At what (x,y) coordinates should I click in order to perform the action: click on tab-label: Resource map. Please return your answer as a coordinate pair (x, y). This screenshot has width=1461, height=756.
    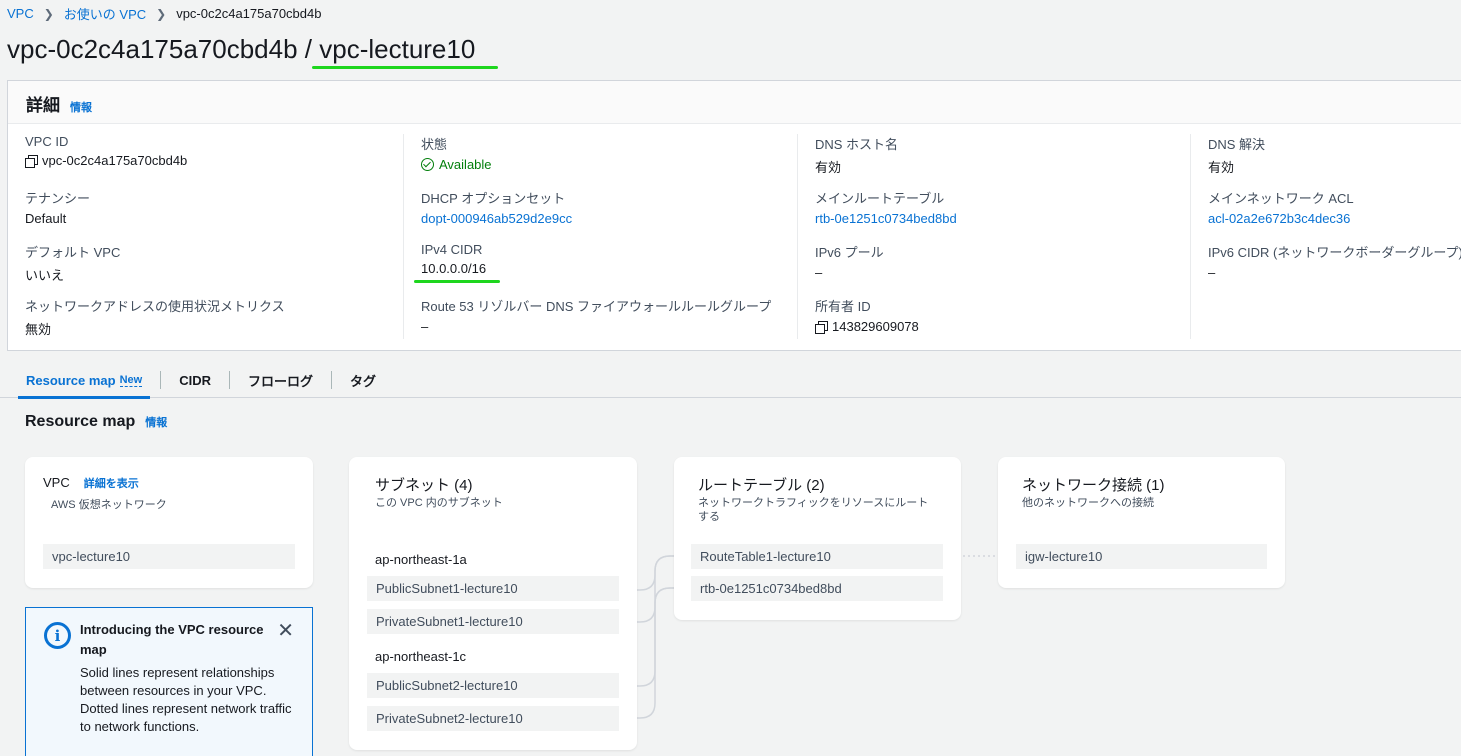
    Looking at the image, I should click on (71, 380).